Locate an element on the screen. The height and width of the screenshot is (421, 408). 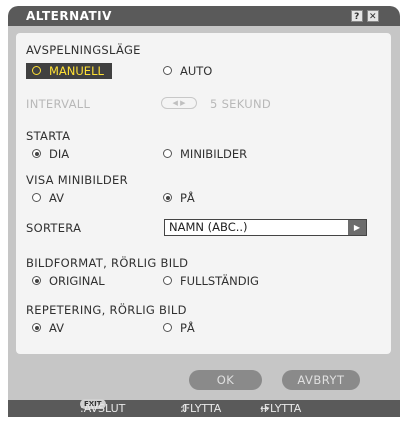
radio-thumbnails-on-label: PÅ is located at coordinates (187, 198).